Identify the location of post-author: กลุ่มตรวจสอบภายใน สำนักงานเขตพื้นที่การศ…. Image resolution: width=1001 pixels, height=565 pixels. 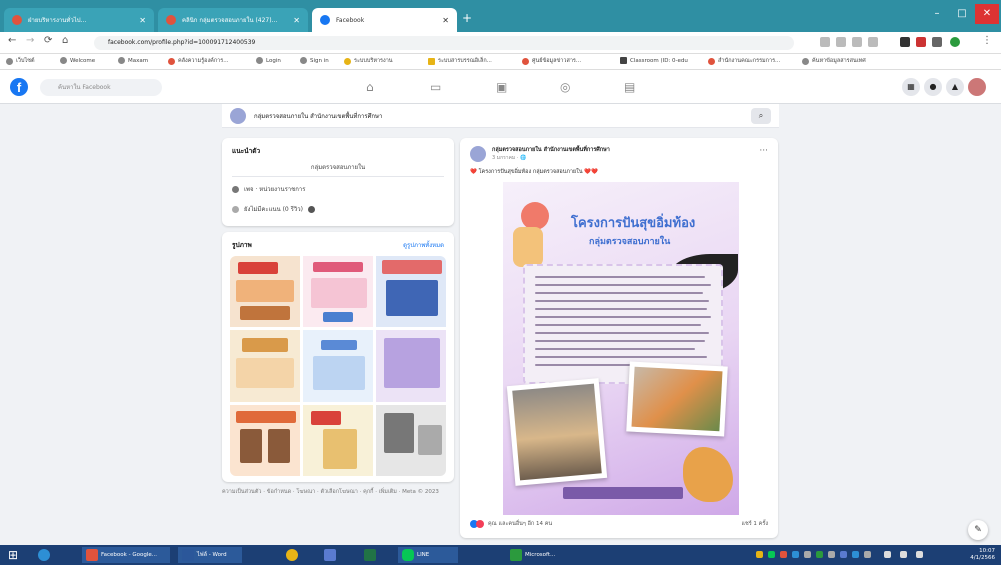
(551, 150).